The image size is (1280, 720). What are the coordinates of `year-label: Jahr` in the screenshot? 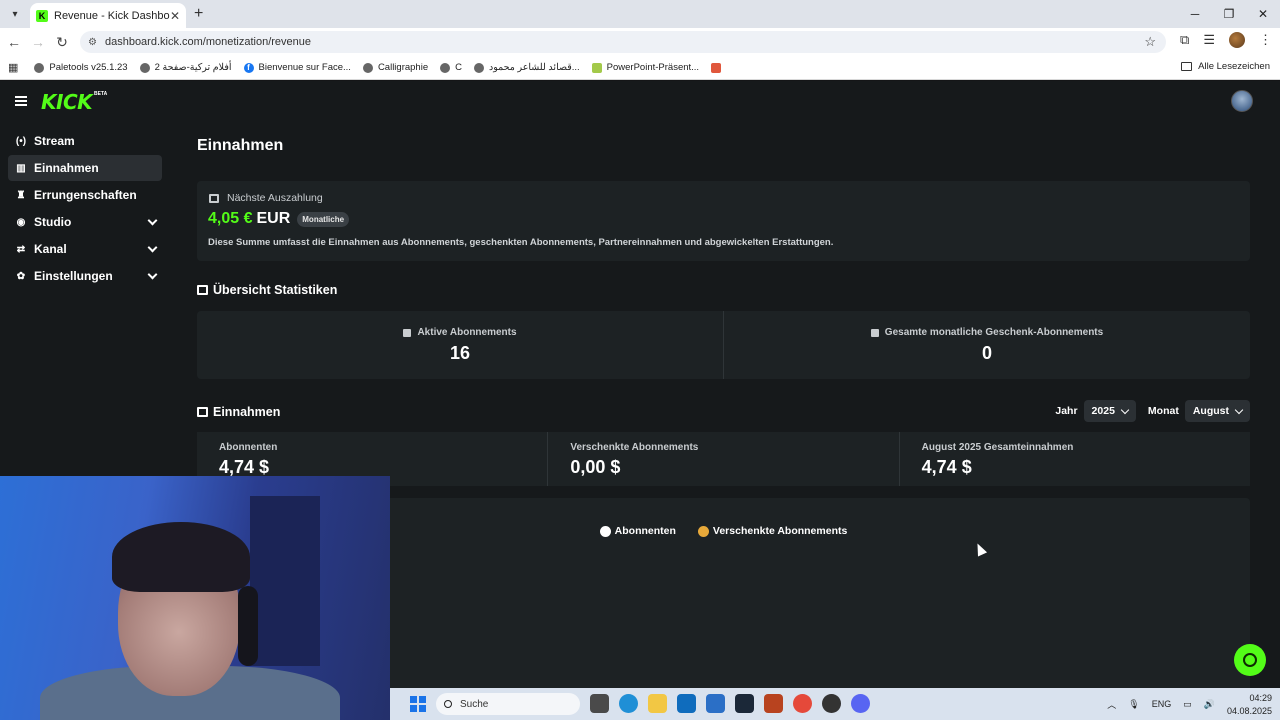 It's located at (1066, 411).